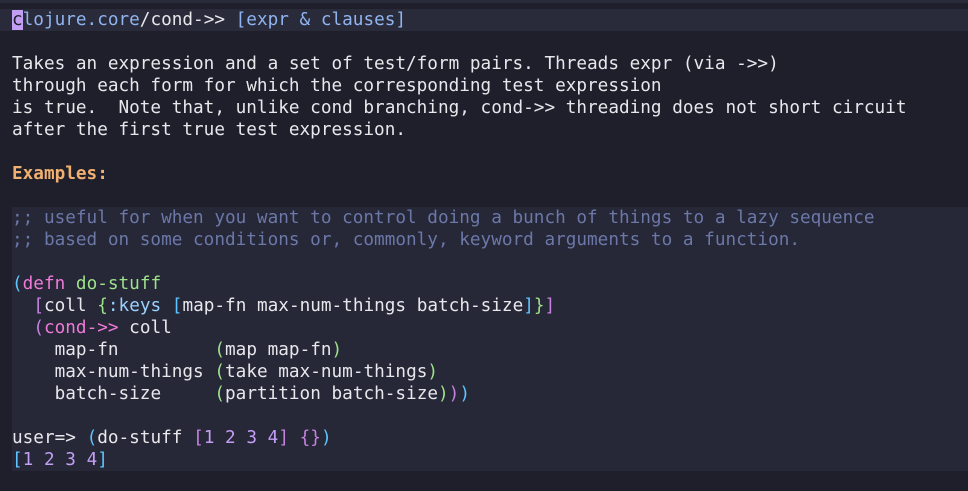  Describe the element at coordinates (209, 438) in the screenshot. I see `vec-item: 1` at that location.